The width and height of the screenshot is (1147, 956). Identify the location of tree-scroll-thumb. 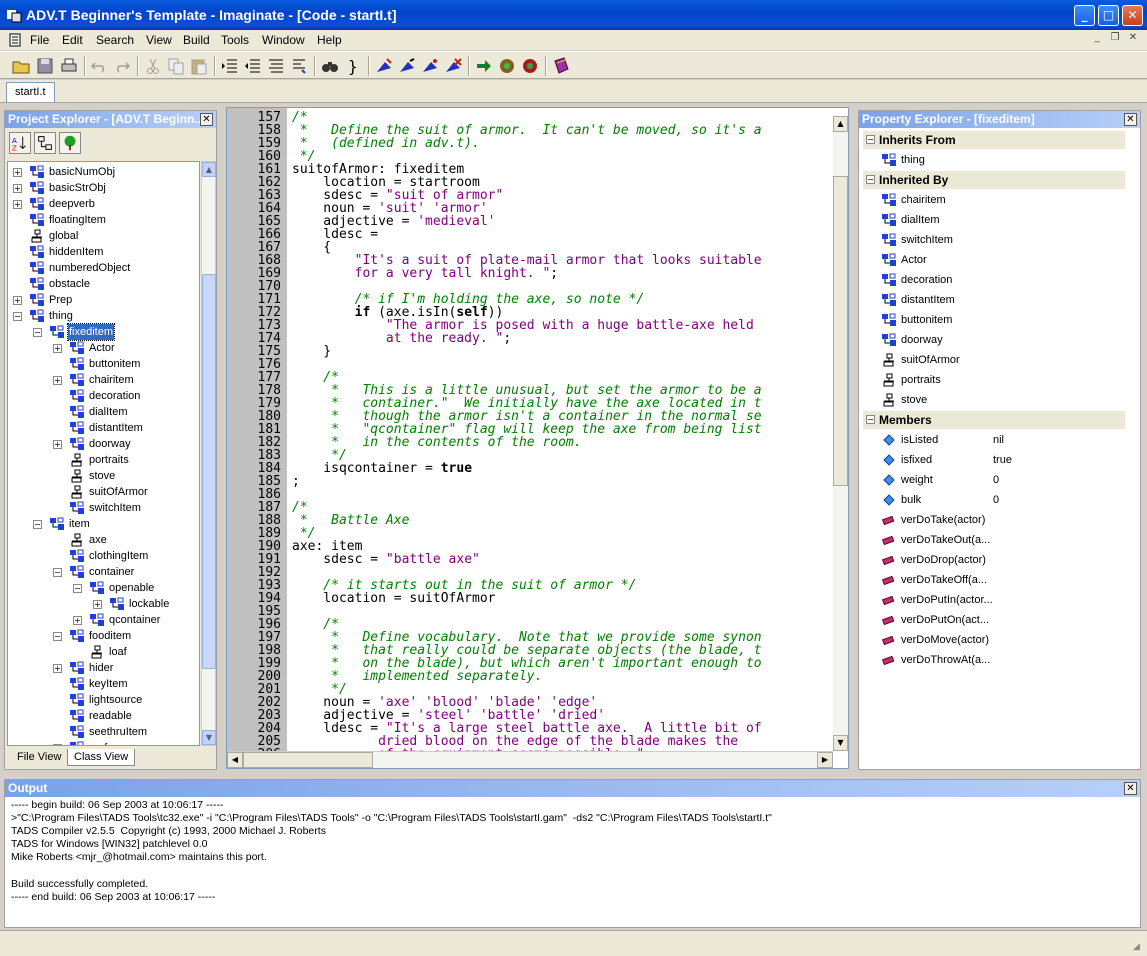
(209, 471).